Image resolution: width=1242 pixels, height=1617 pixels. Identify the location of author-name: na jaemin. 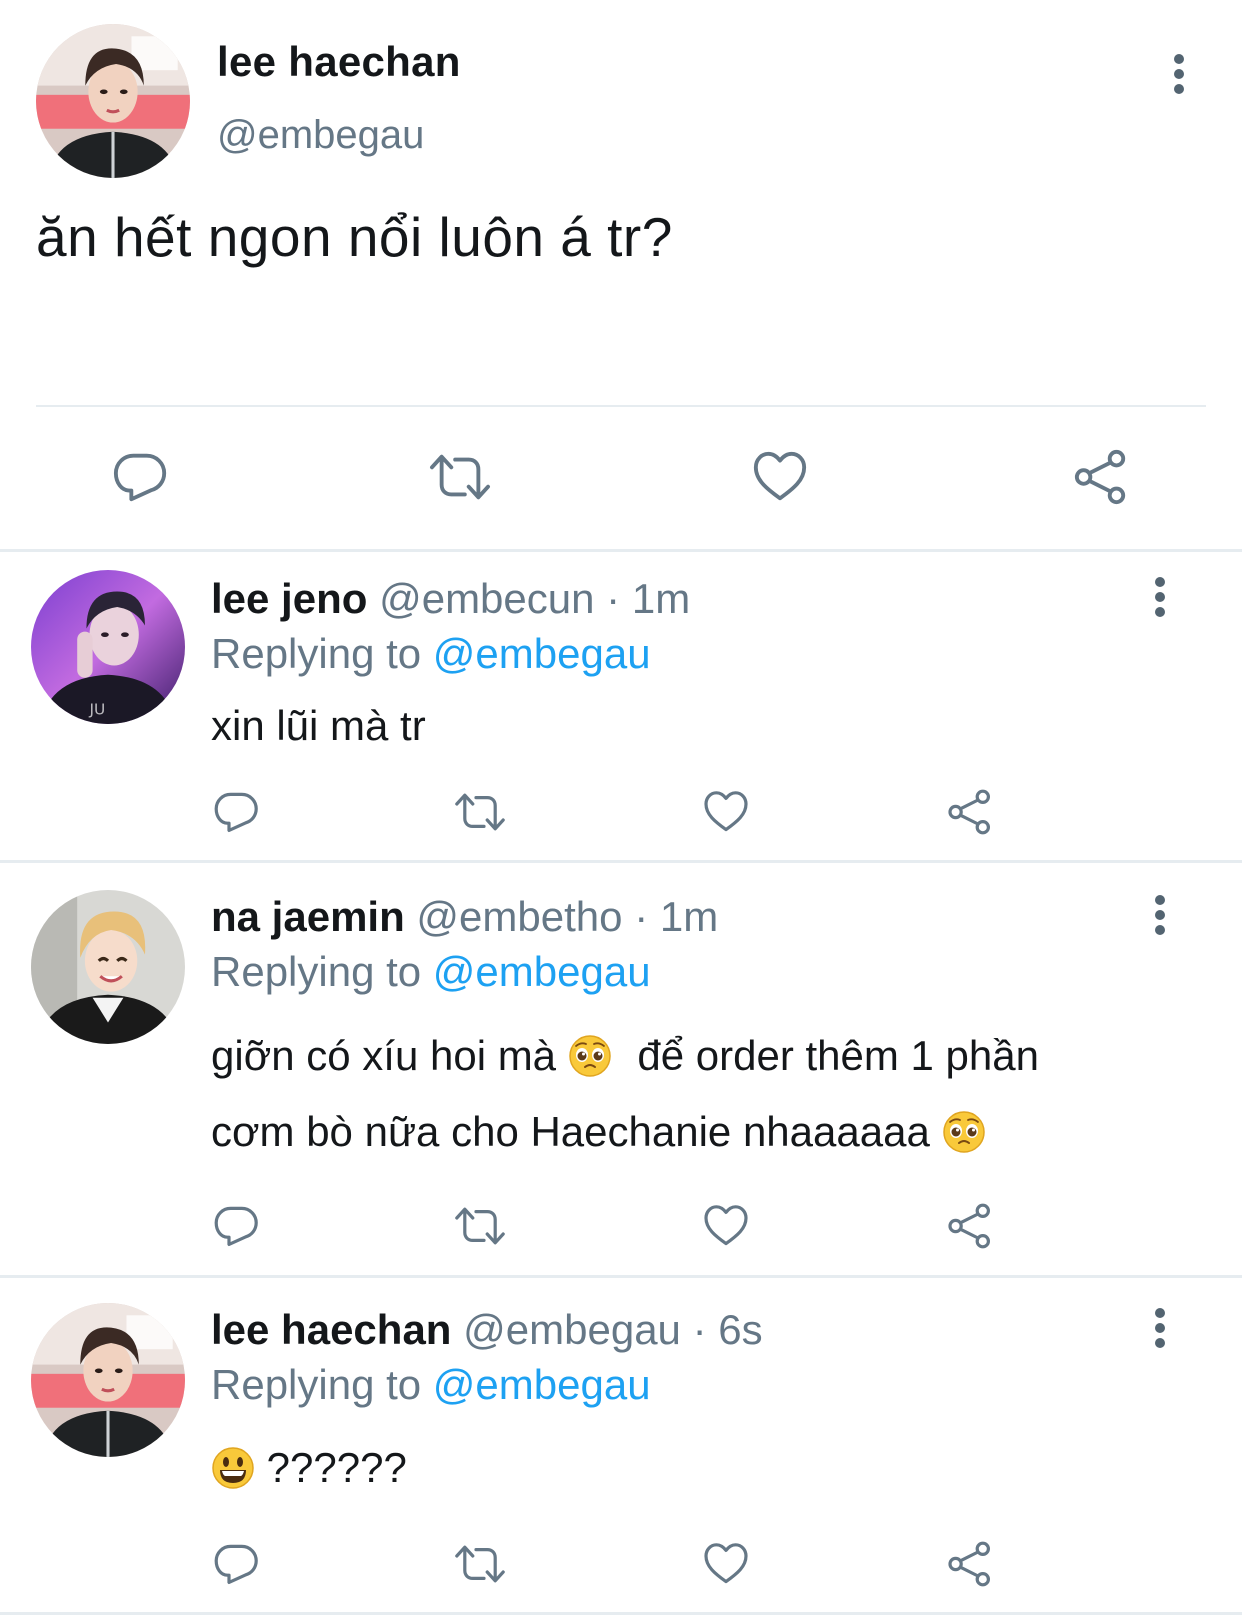
(308, 916).